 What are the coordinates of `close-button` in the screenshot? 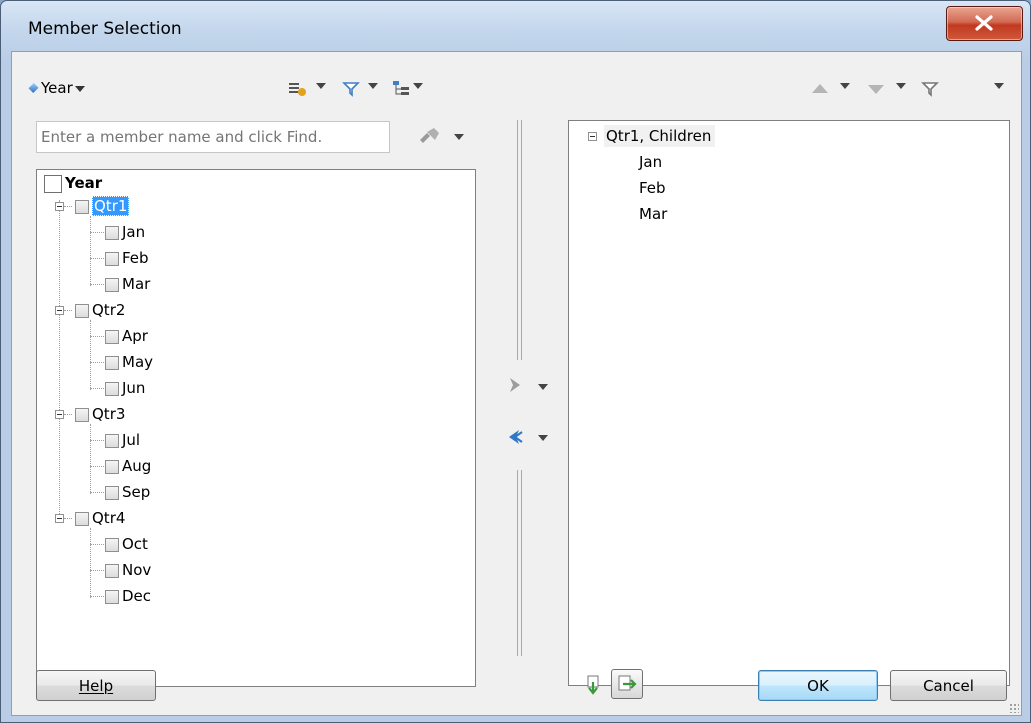 It's located at (984, 23).